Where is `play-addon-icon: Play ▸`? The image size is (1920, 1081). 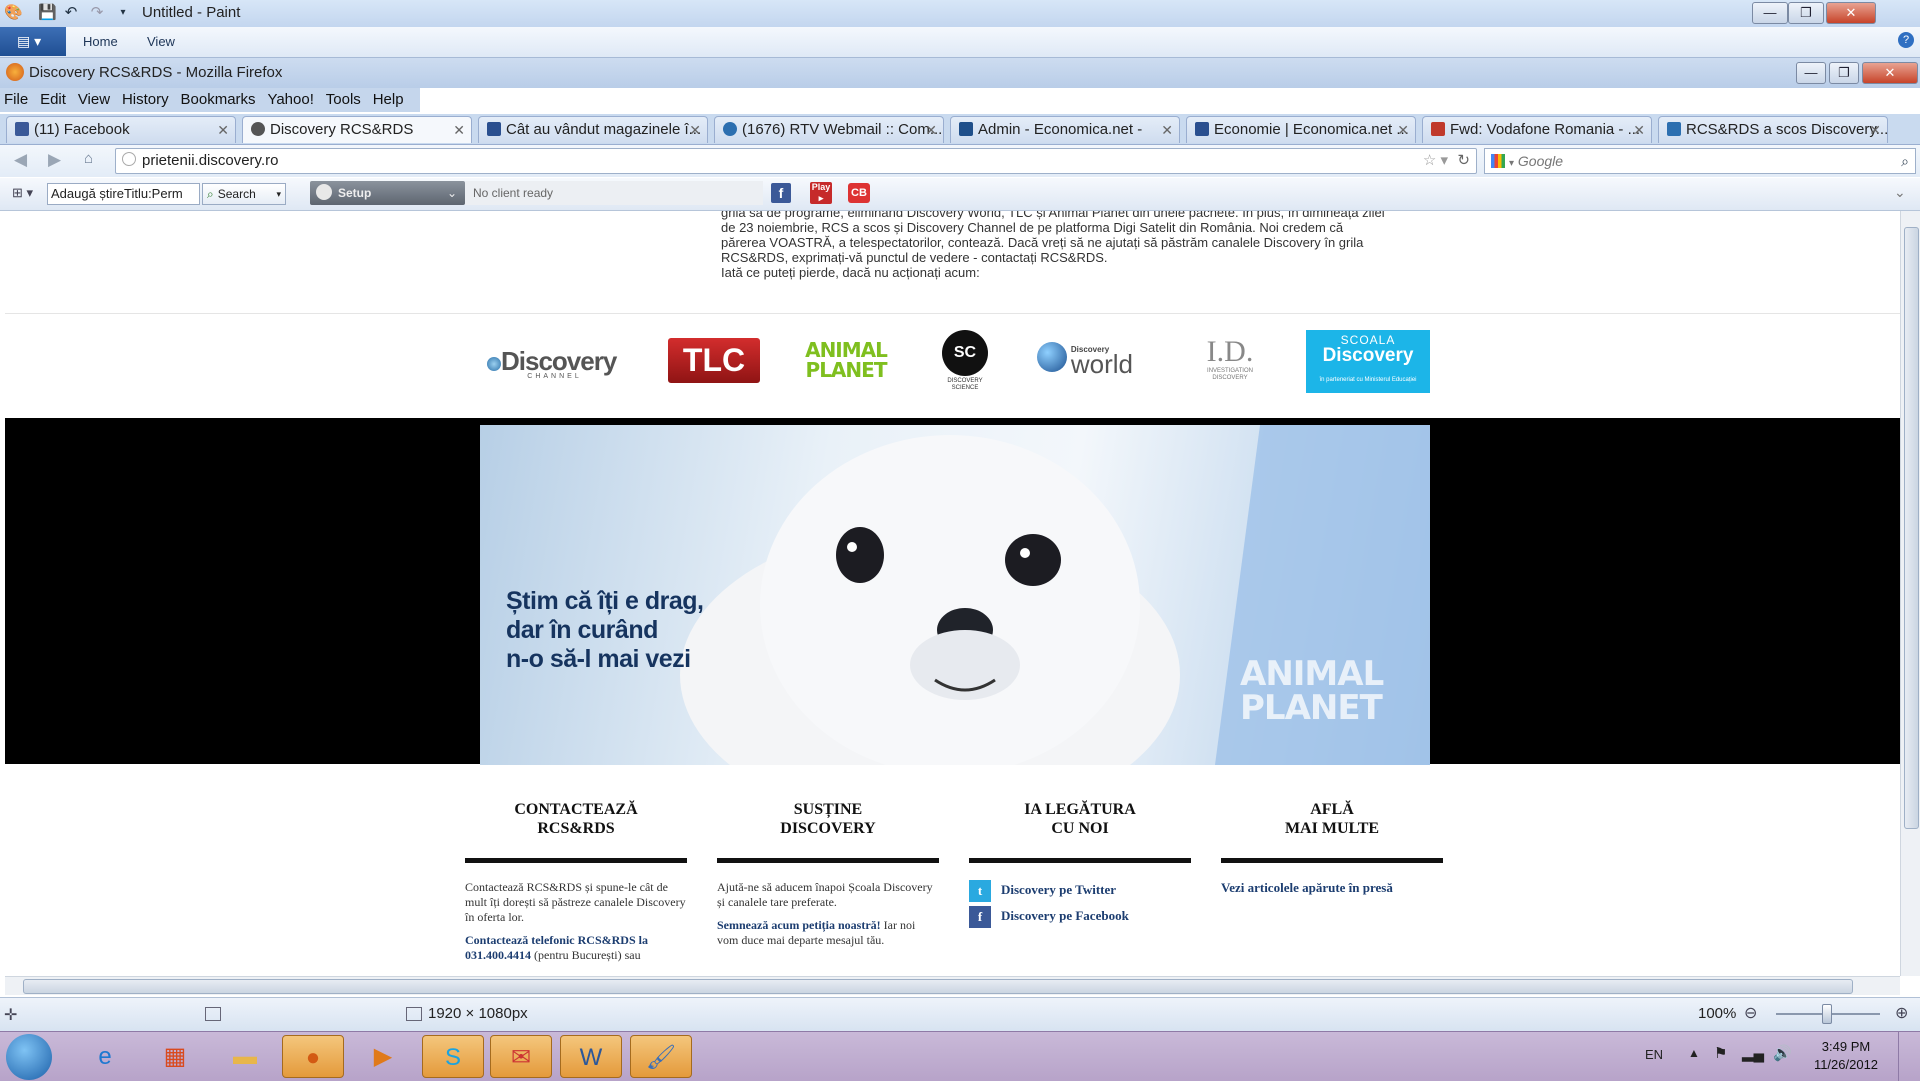 play-addon-icon: Play ▸ is located at coordinates (821, 193).